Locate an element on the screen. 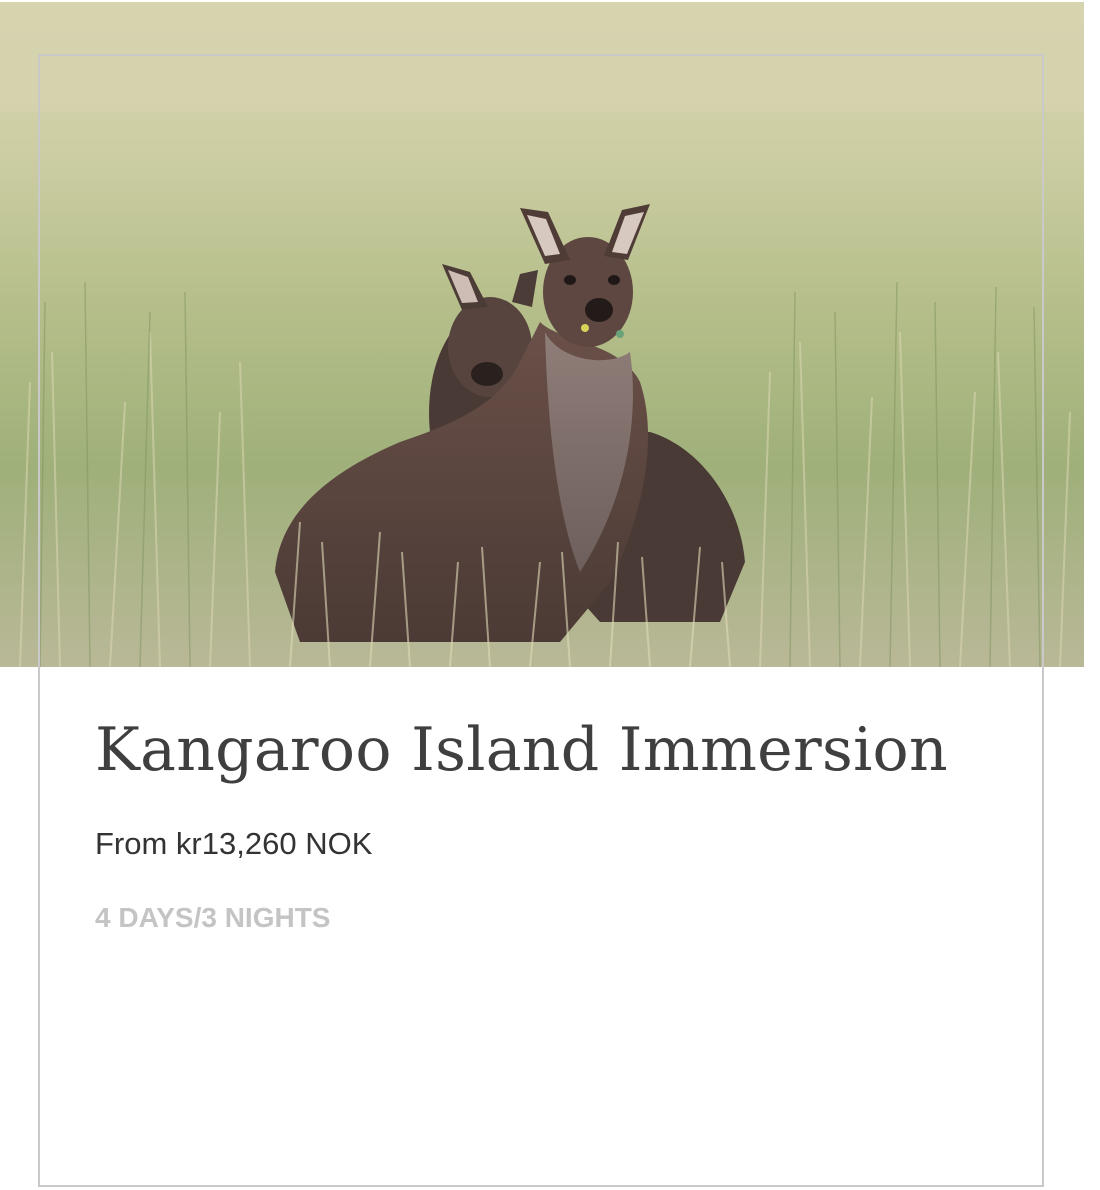 The image size is (1100, 1190). tour-title: Kangaroo Island Immersion is located at coordinates (521, 750).